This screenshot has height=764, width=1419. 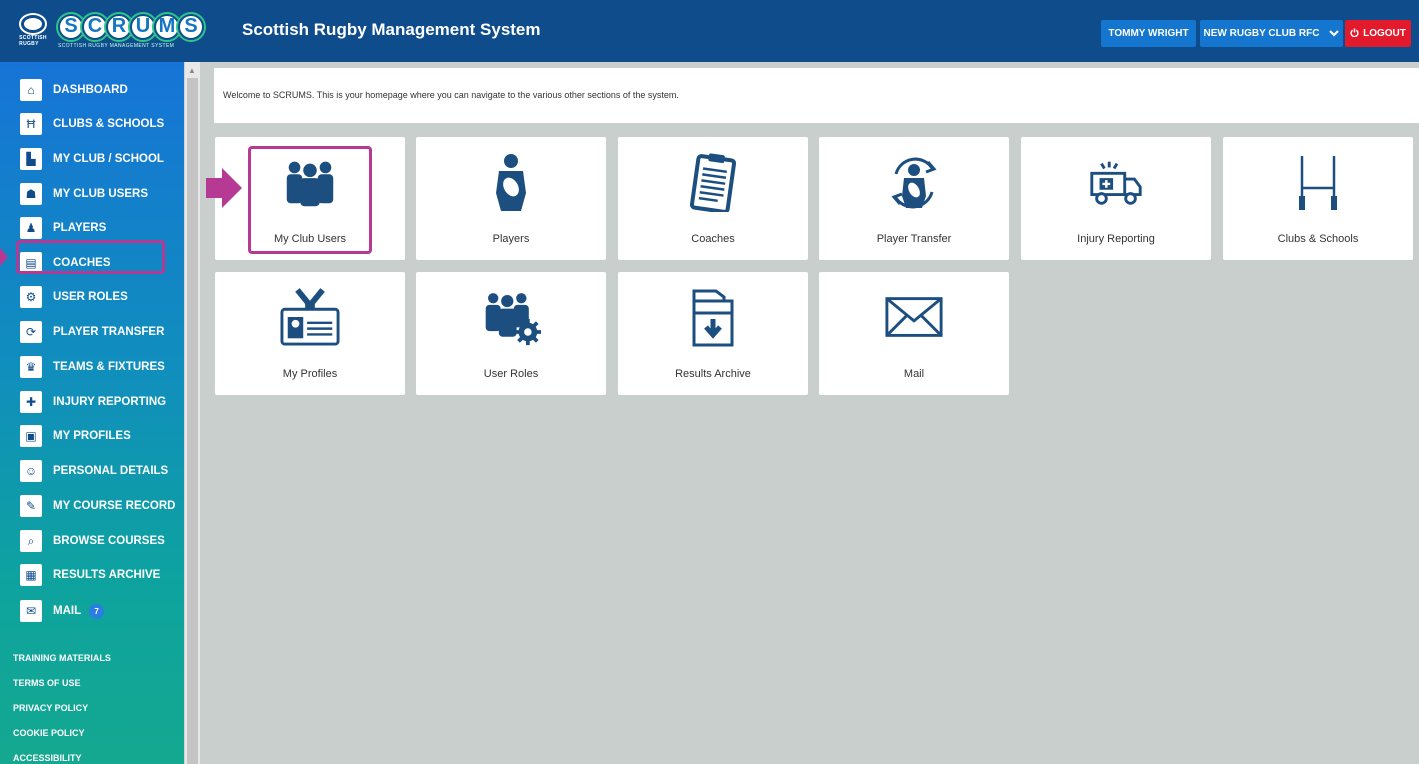 What do you see at coordinates (67, 611) in the screenshot?
I see `sidebar-item-label: MAIL` at bounding box center [67, 611].